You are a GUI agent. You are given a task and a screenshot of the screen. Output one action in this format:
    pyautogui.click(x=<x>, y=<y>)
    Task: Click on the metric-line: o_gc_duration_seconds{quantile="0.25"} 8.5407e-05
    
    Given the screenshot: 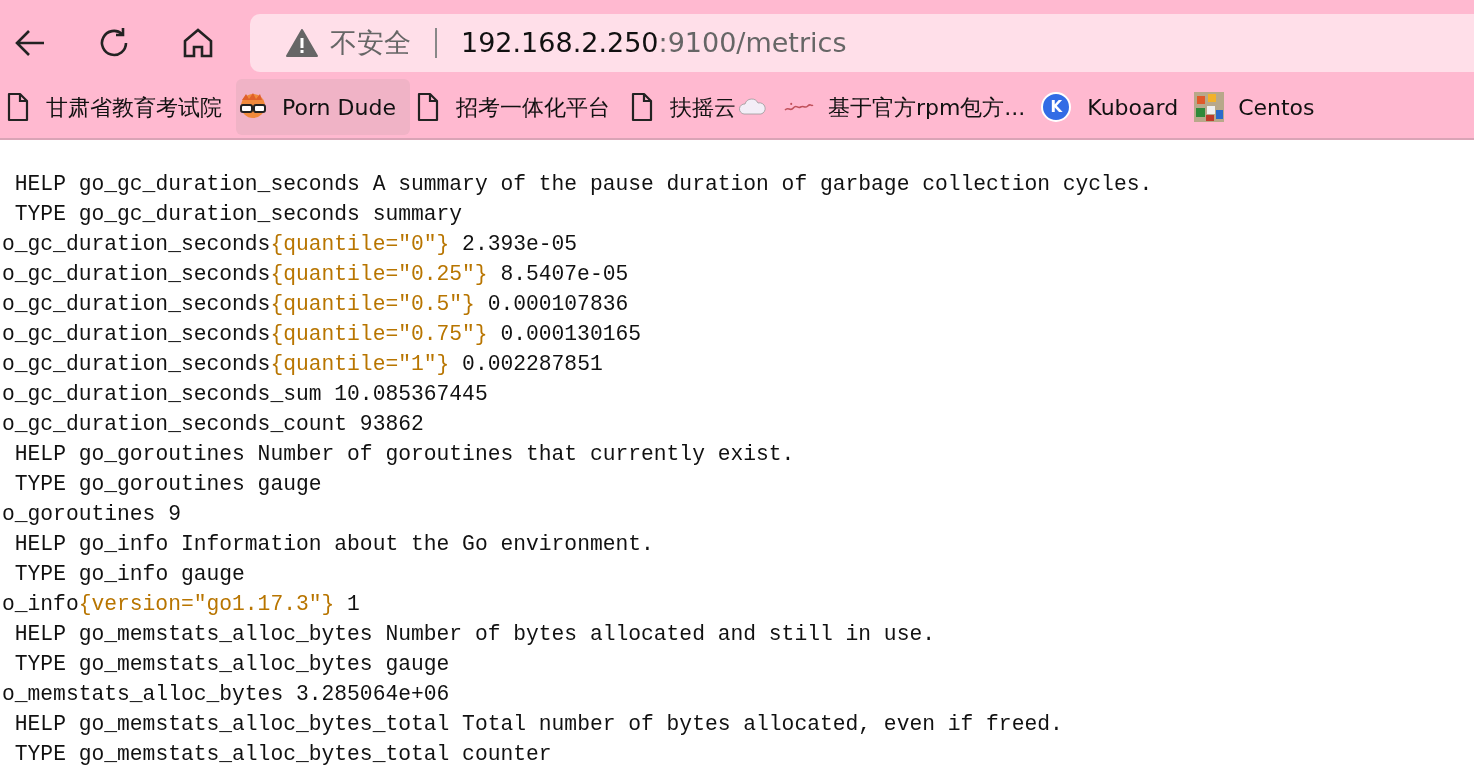 What is the action you would take?
    pyautogui.click(x=315, y=274)
    